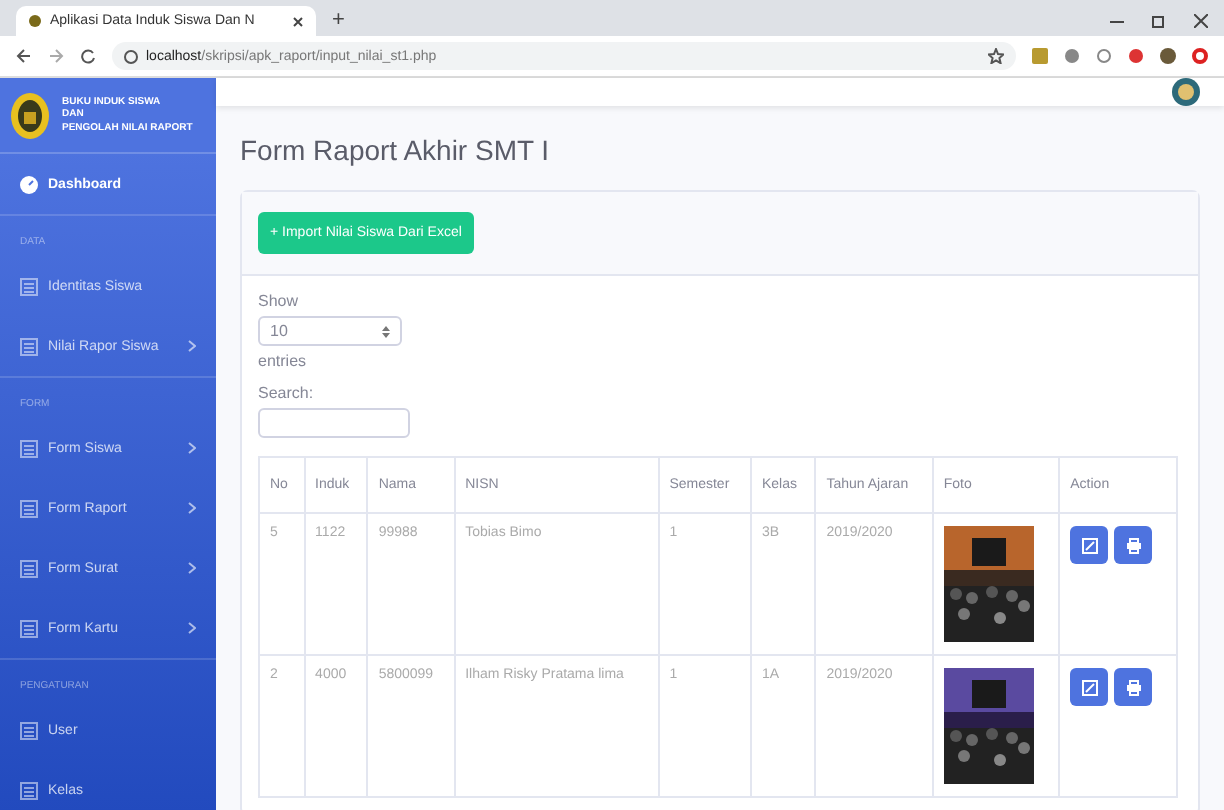 The image size is (1224, 810). What do you see at coordinates (1168, 56) in the screenshot?
I see `avatar-icon` at bounding box center [1168, 56].